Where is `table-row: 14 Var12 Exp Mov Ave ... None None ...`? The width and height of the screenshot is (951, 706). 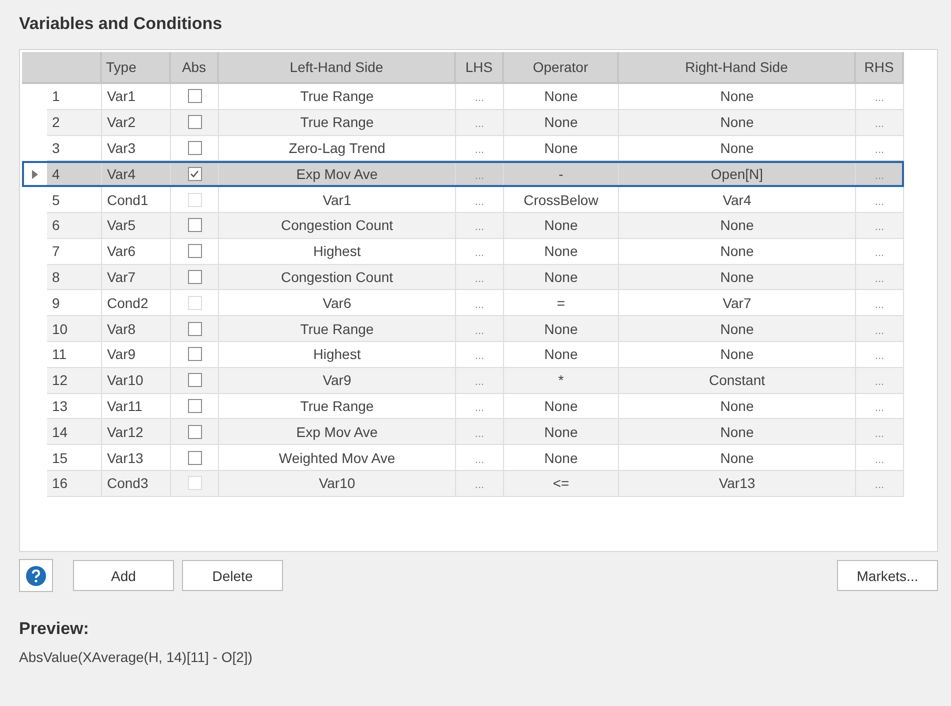 table-row: 14 Var12 Exp Mov Ave ... None None ... is located at coordinates (463, 432).